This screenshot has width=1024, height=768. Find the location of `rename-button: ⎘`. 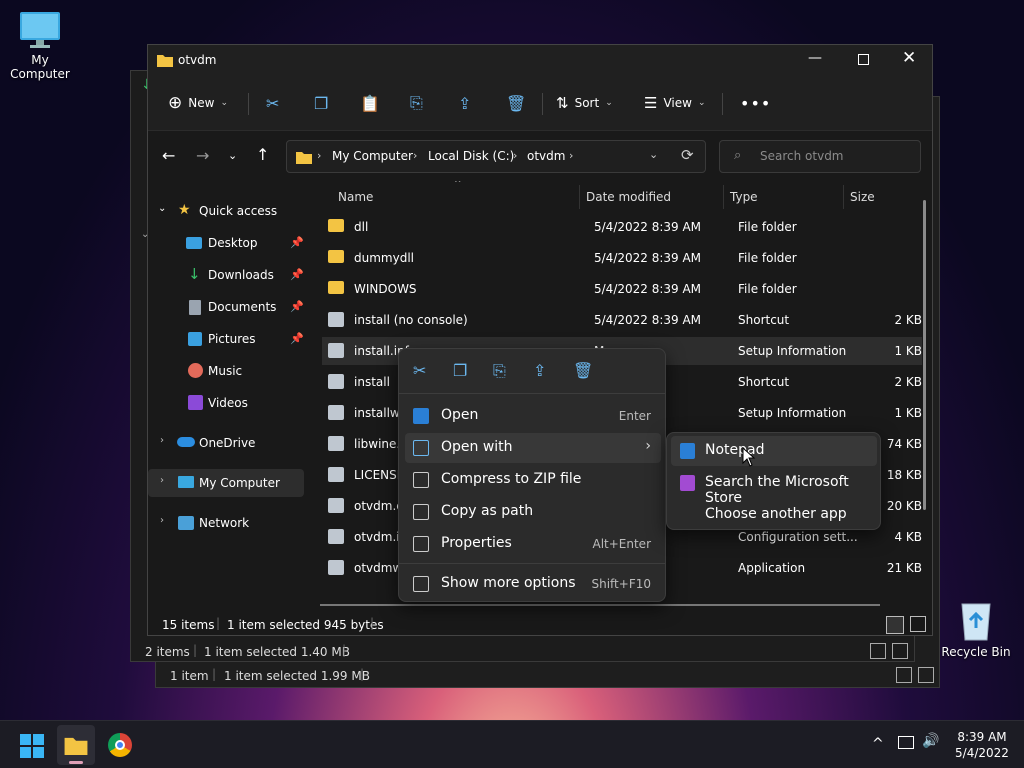

rename-button: ⎘ is located at coordinates (416, 103).